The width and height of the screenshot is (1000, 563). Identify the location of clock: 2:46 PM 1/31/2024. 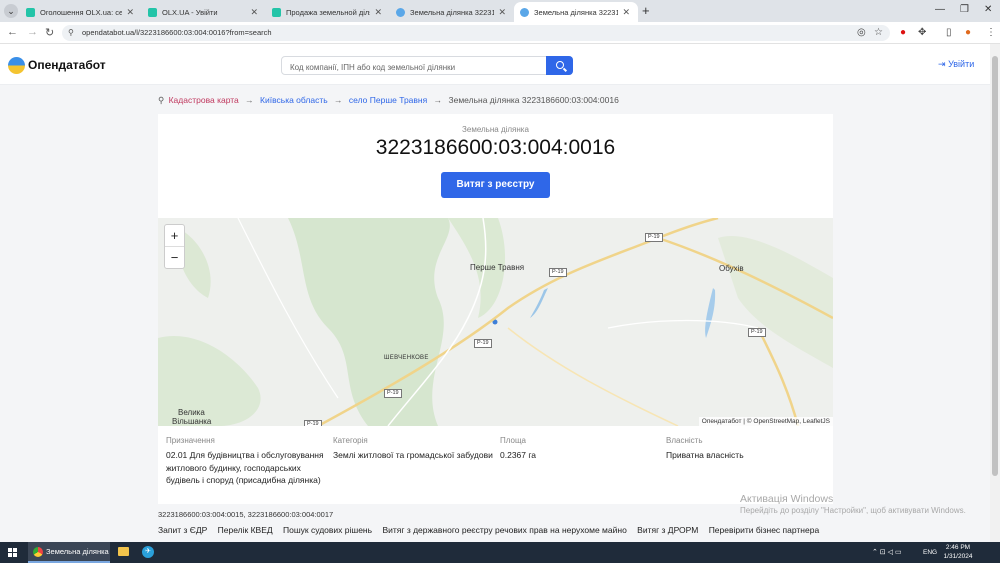
(958, 552).